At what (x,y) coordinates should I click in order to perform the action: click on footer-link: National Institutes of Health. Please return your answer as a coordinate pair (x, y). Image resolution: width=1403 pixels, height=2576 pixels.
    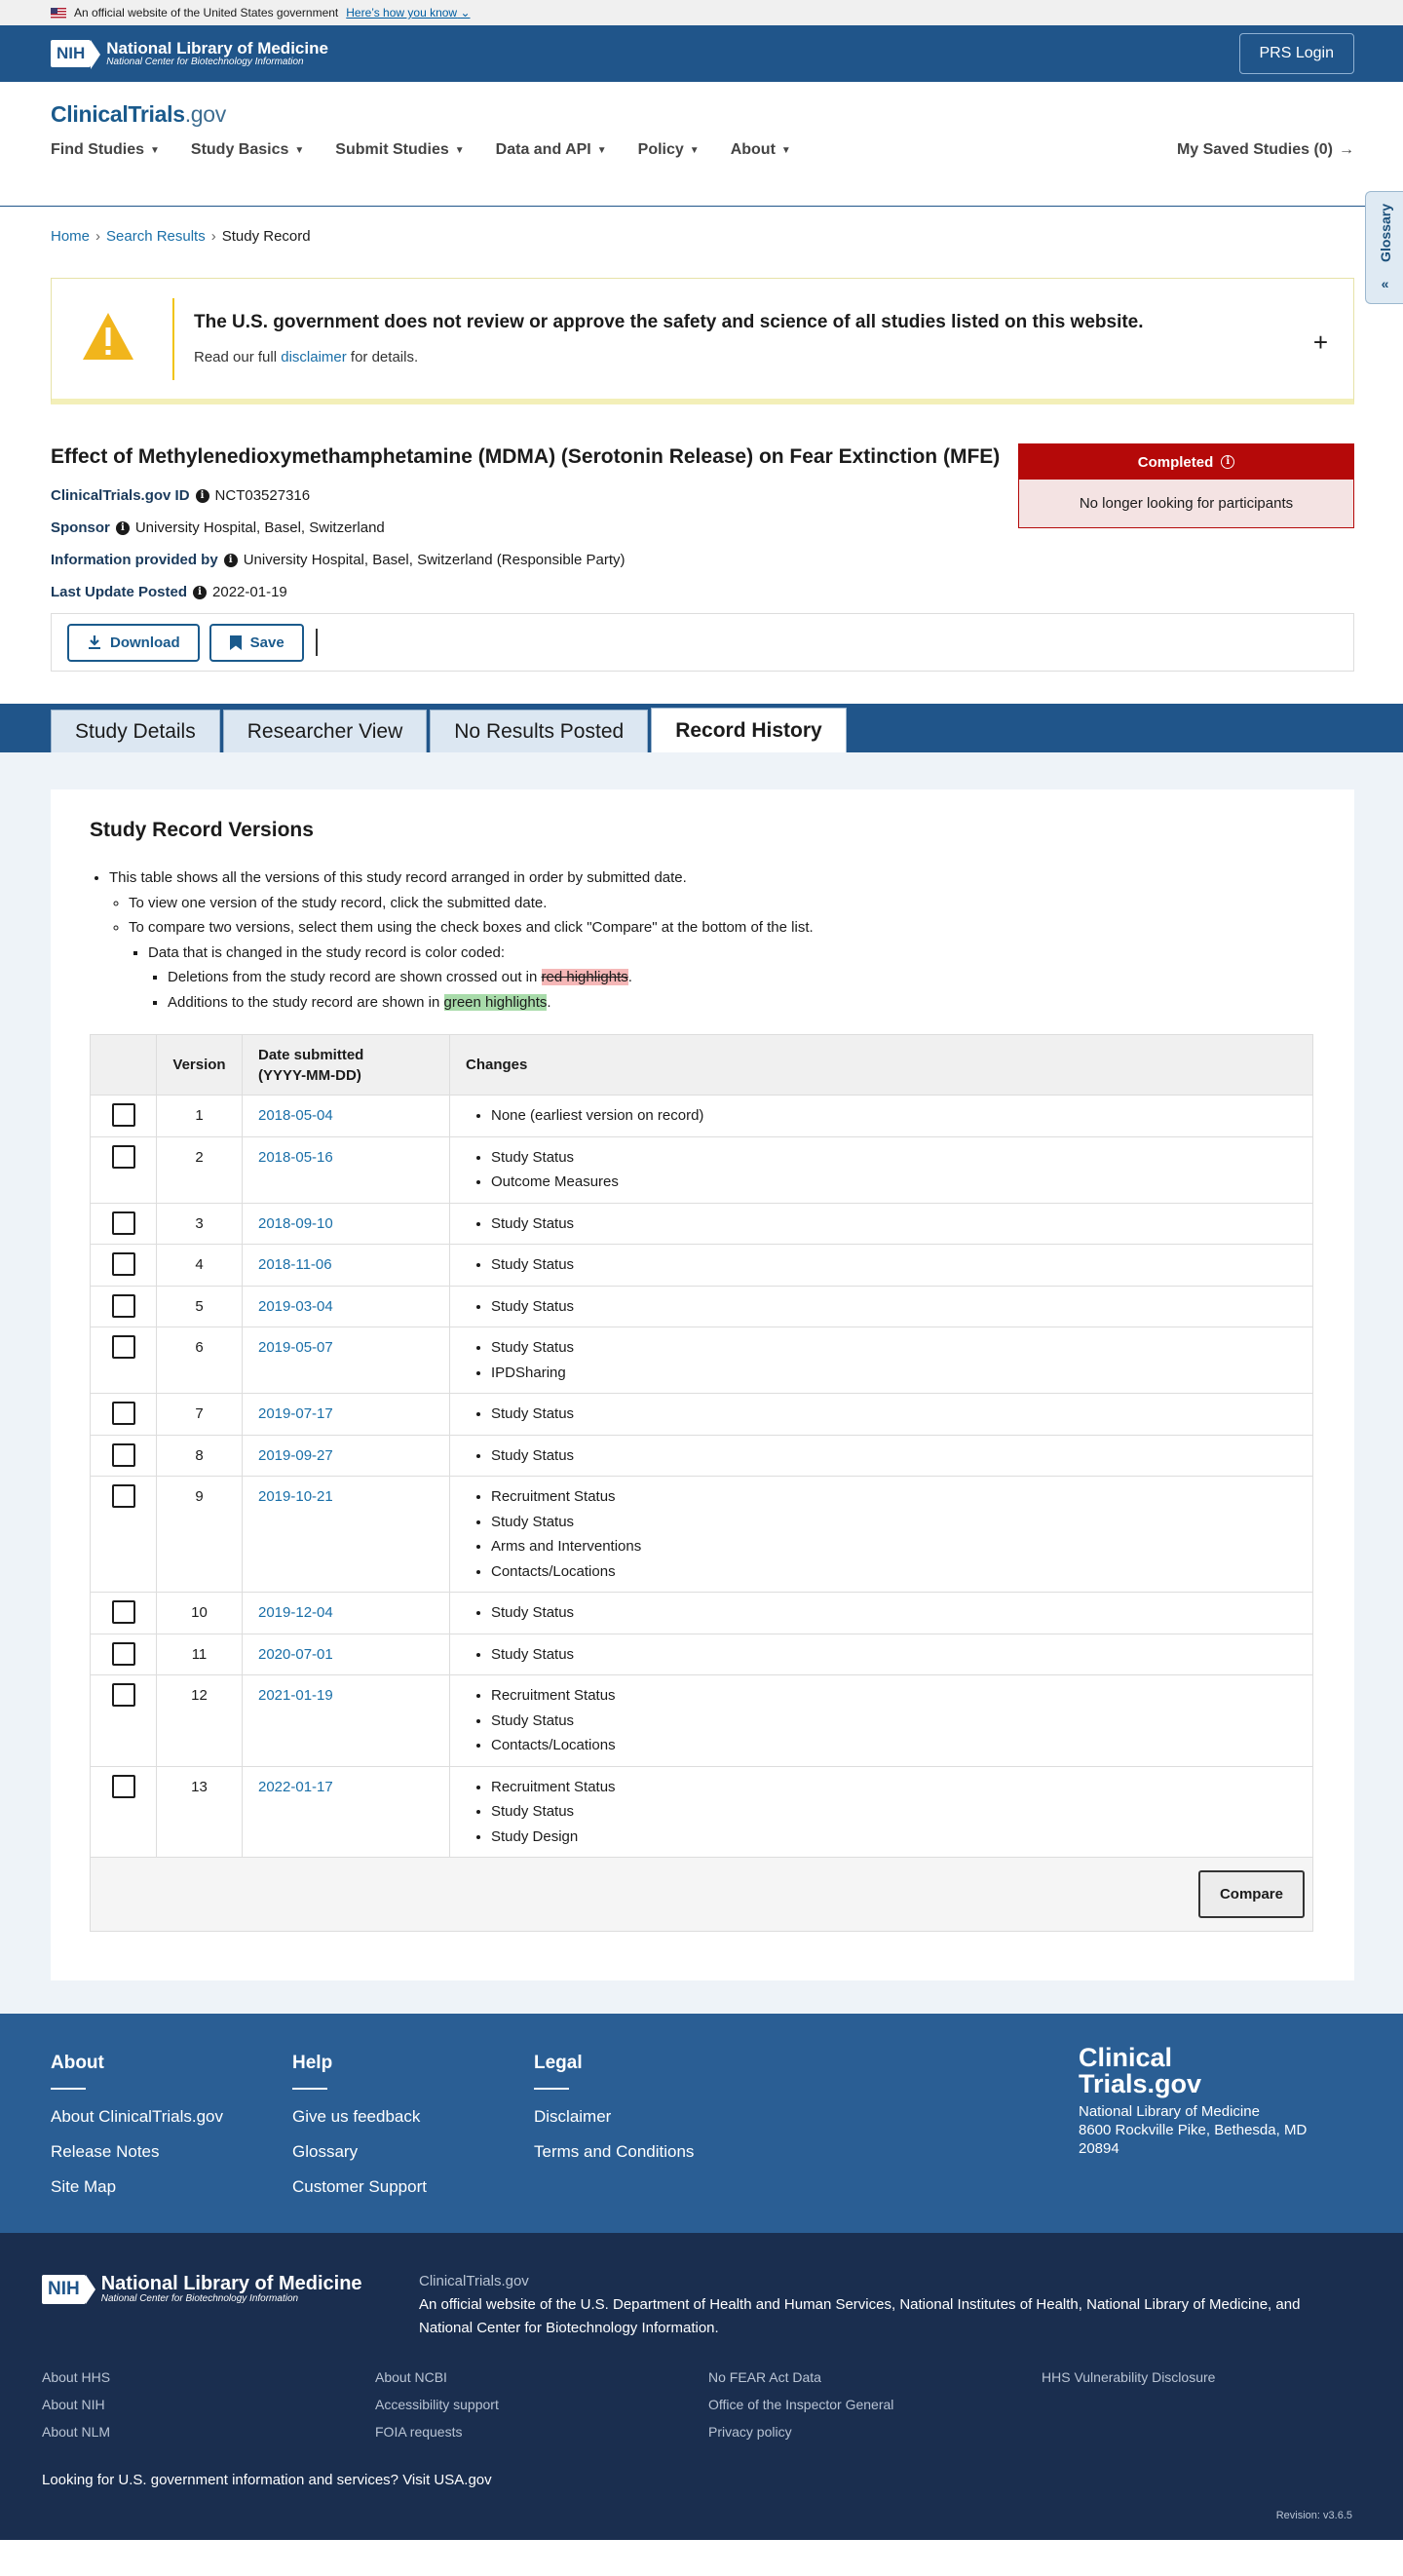
    Looking at the image, I should click on (988, 2304).